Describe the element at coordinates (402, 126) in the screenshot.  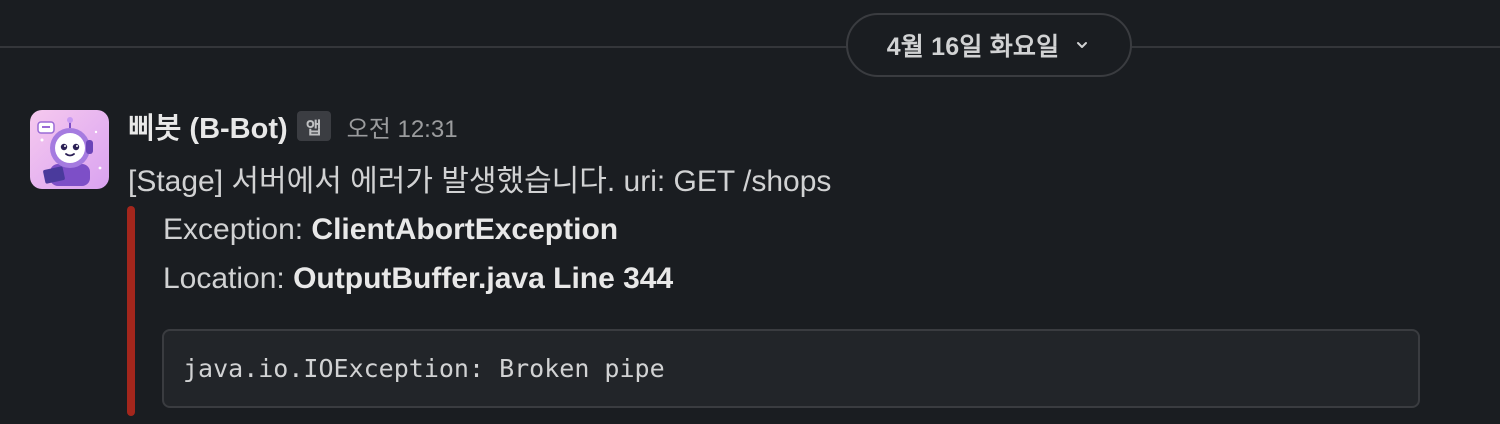
I see `message-timestamp: 오전 12:31` at that location.